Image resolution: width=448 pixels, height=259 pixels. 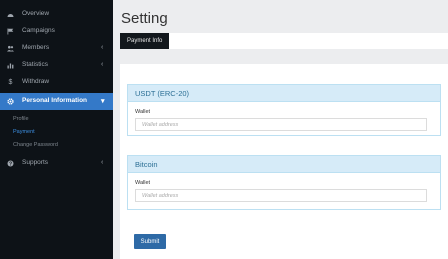 I want to click on help-icon: ?, so click(x=10, y=163).